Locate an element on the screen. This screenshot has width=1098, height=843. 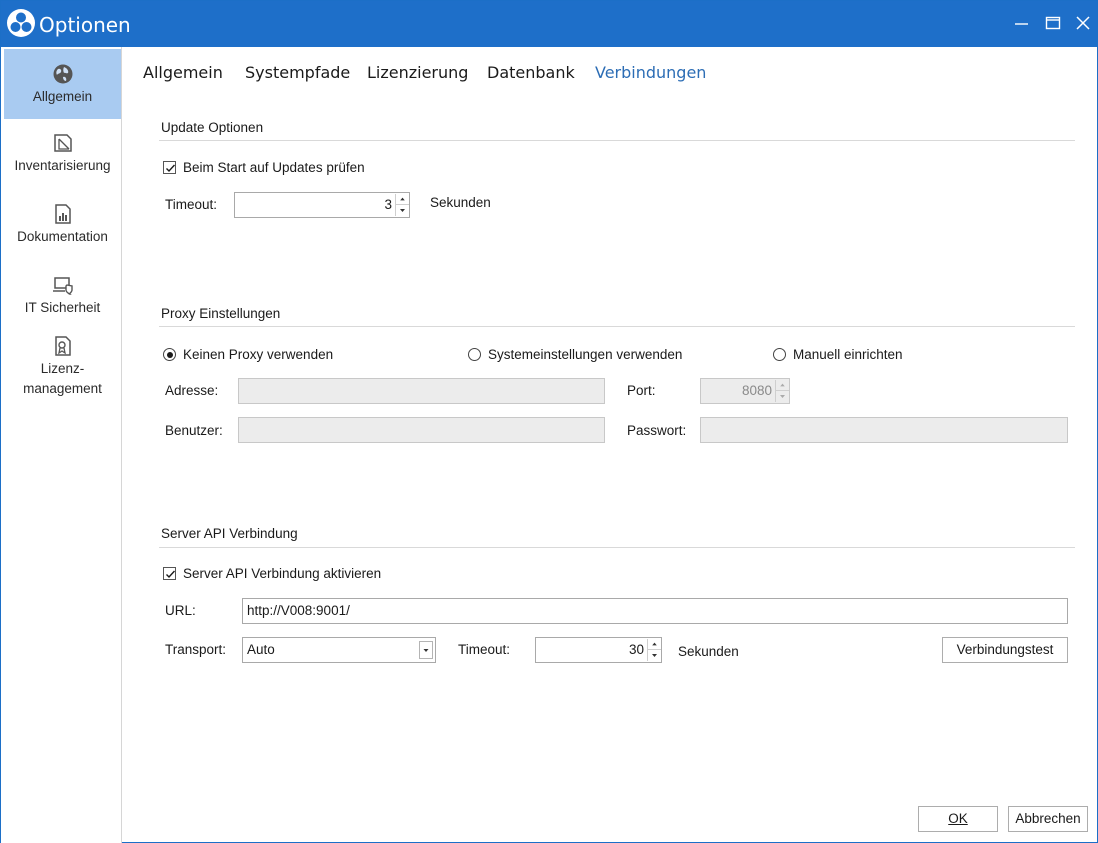
sidebar-item-label: Inventarisierung is located at coordinates (62, 165).